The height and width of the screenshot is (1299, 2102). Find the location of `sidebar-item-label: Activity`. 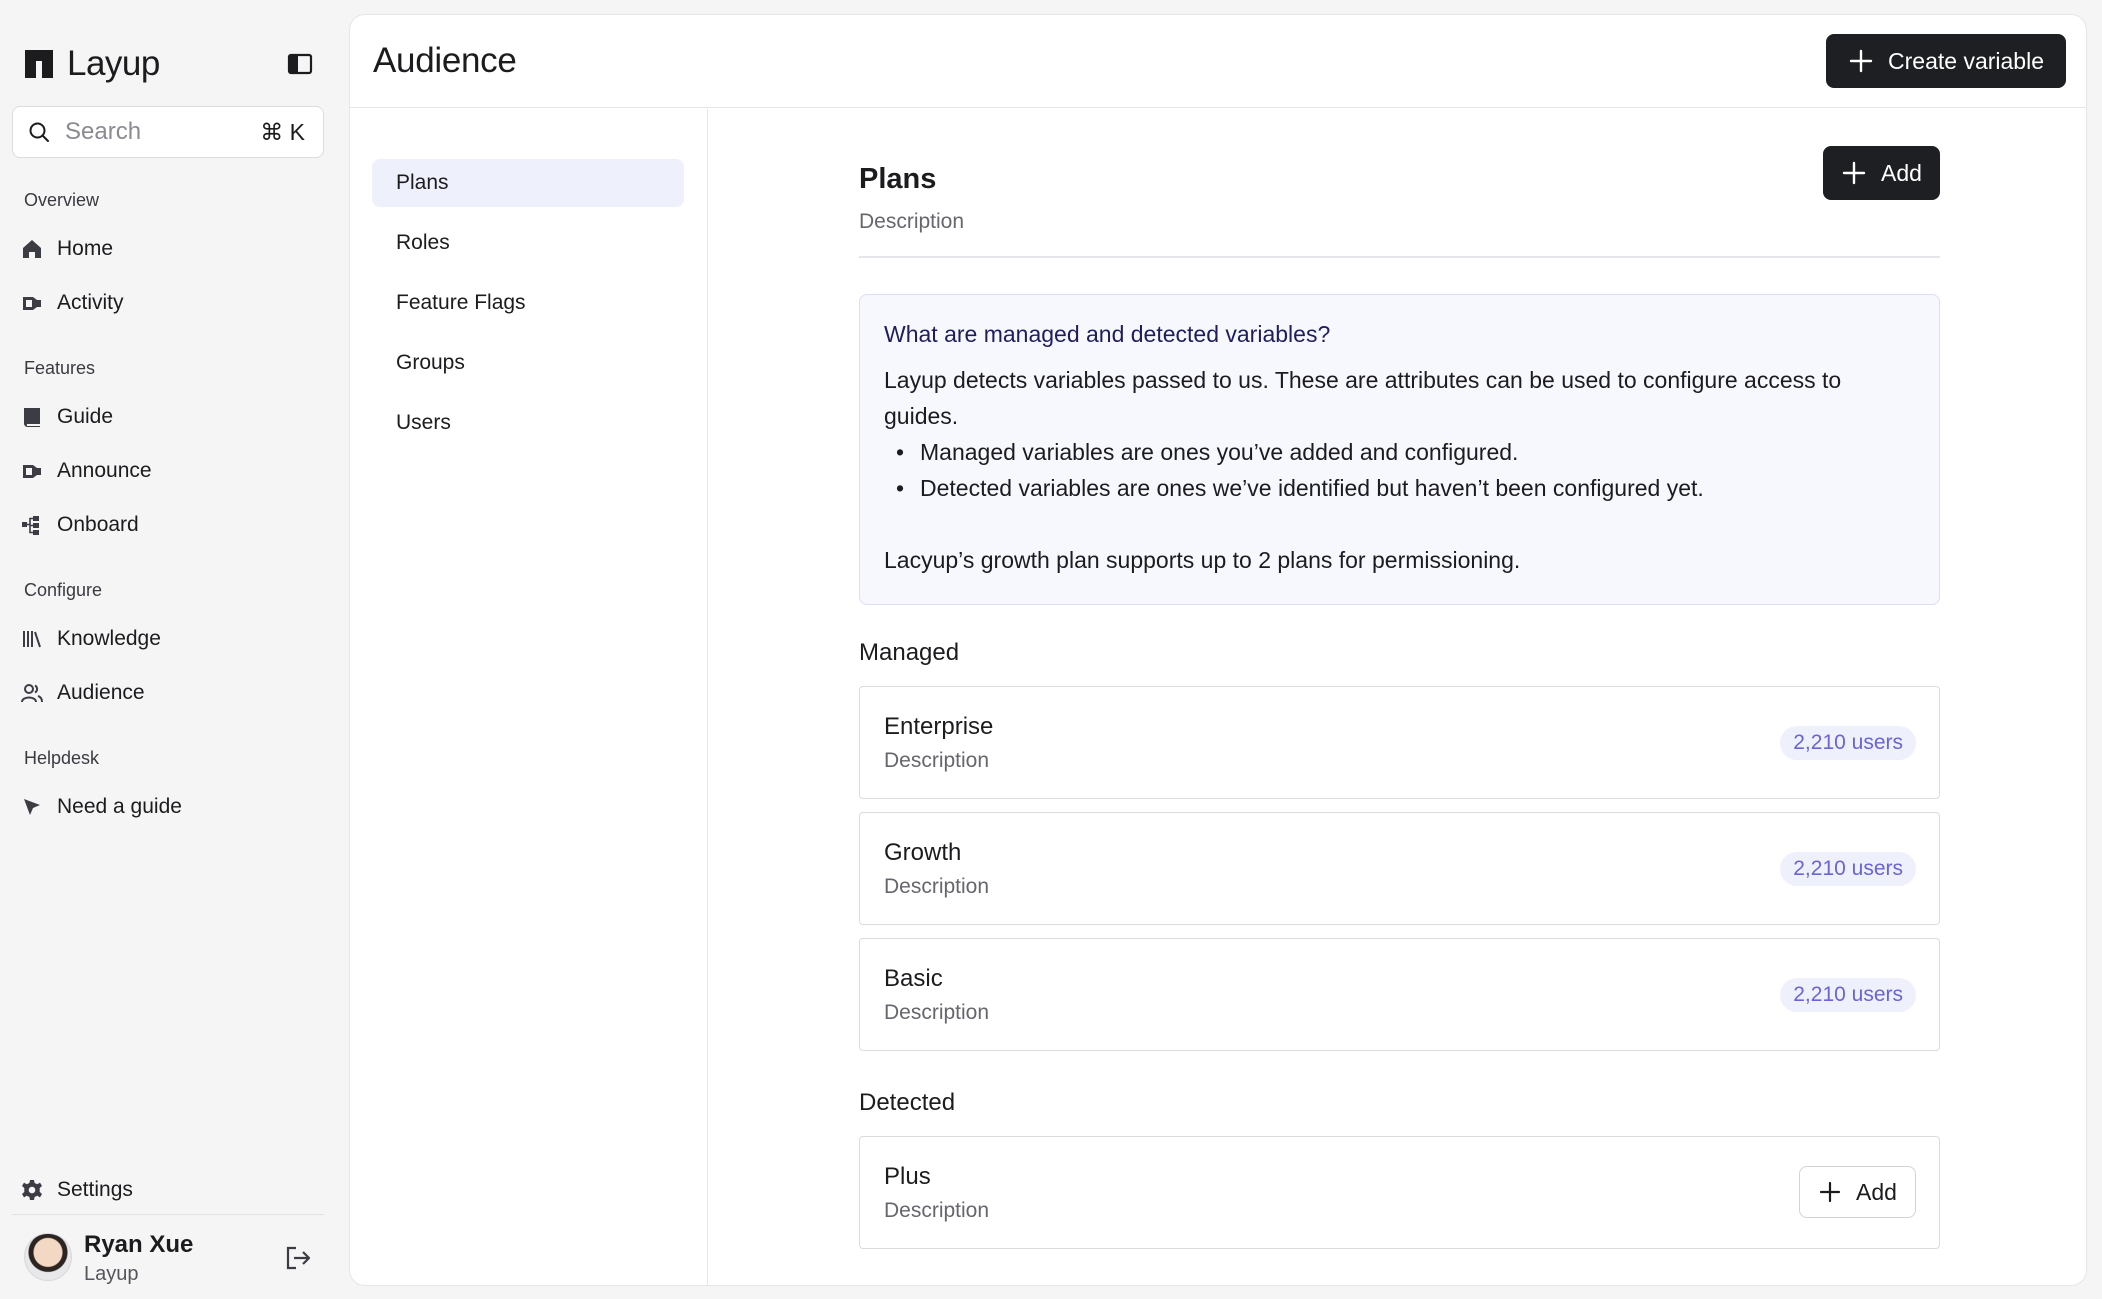

sidebar-item-label: Activity is located at coordinates (90, 302).